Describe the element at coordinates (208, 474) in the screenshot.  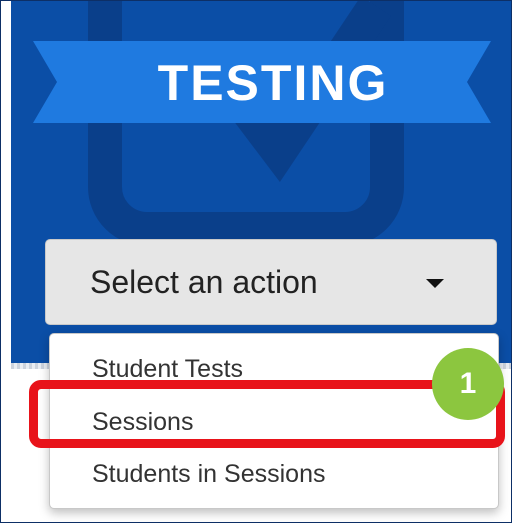
I see `menu-item-students-in-sessions: Students in Sessions` at that location.